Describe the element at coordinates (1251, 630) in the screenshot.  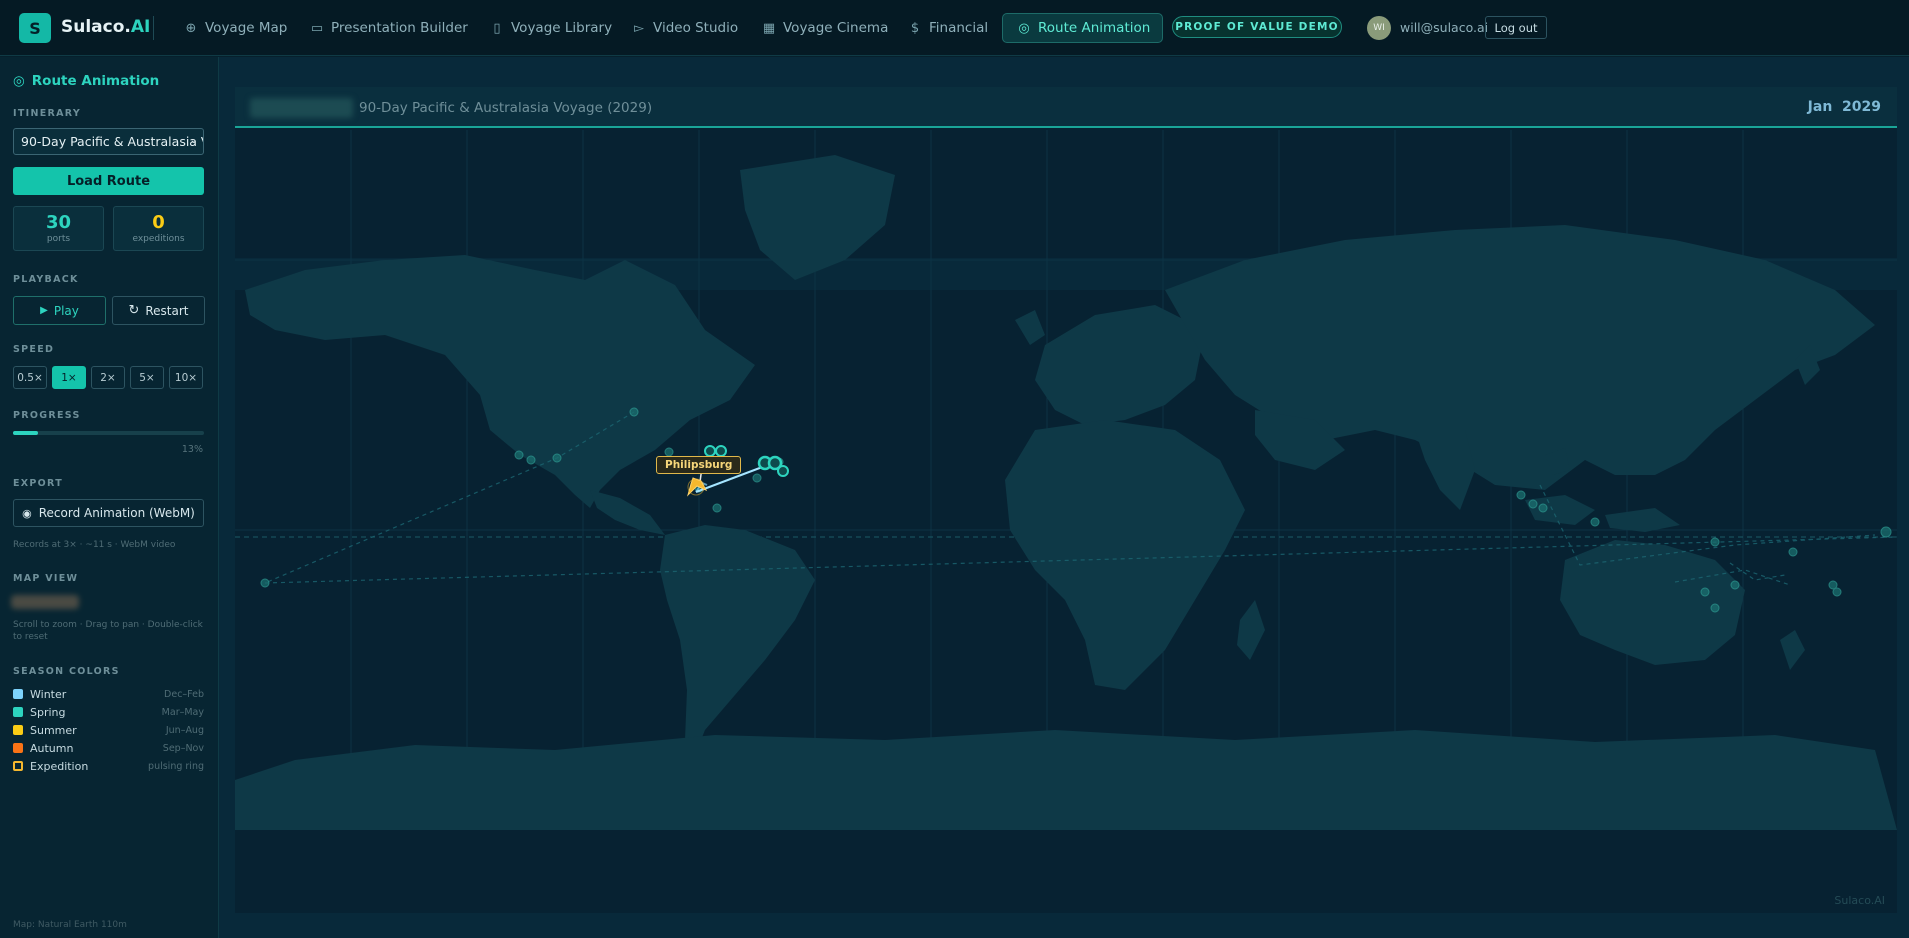
I see `madagascar-land` at that location.